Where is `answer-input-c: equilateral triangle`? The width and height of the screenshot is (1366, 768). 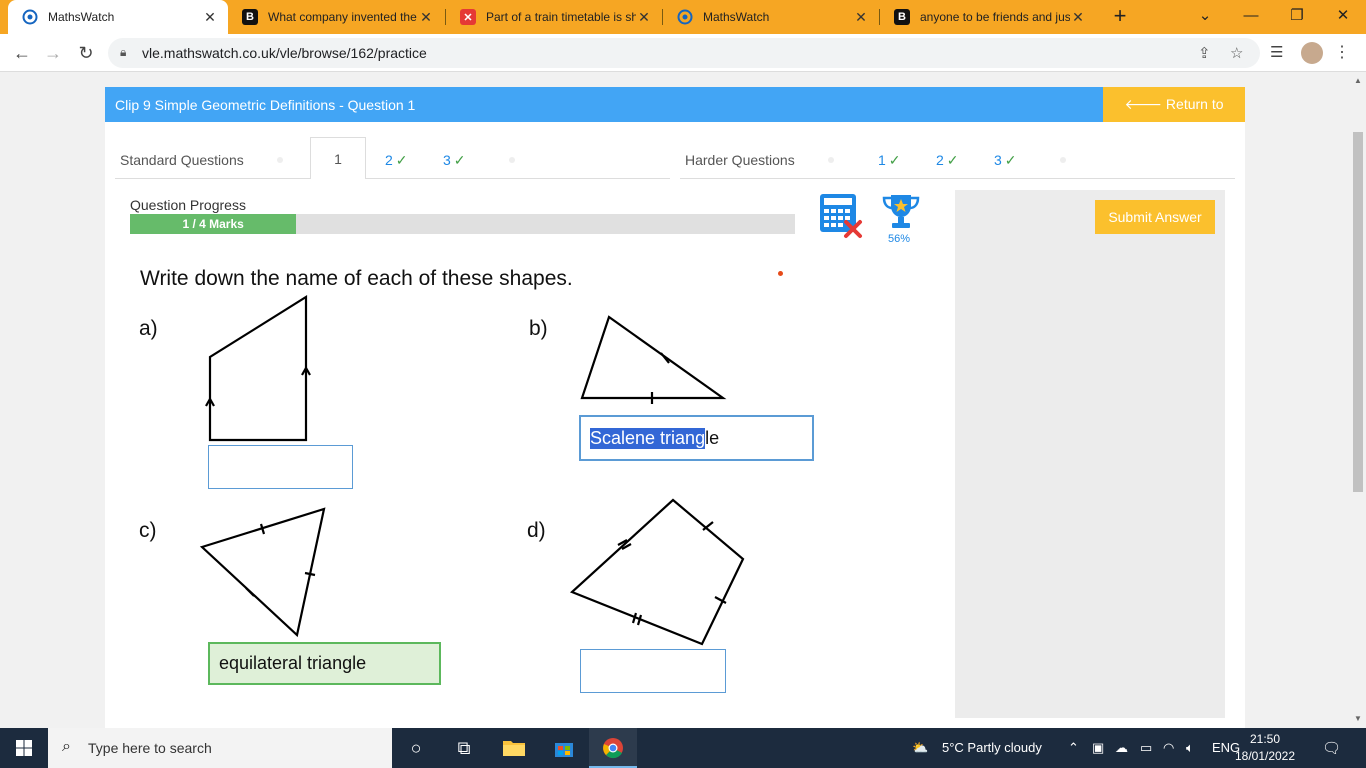
answer-input-c: equilateral triangle is located at coordinates (324, 663).